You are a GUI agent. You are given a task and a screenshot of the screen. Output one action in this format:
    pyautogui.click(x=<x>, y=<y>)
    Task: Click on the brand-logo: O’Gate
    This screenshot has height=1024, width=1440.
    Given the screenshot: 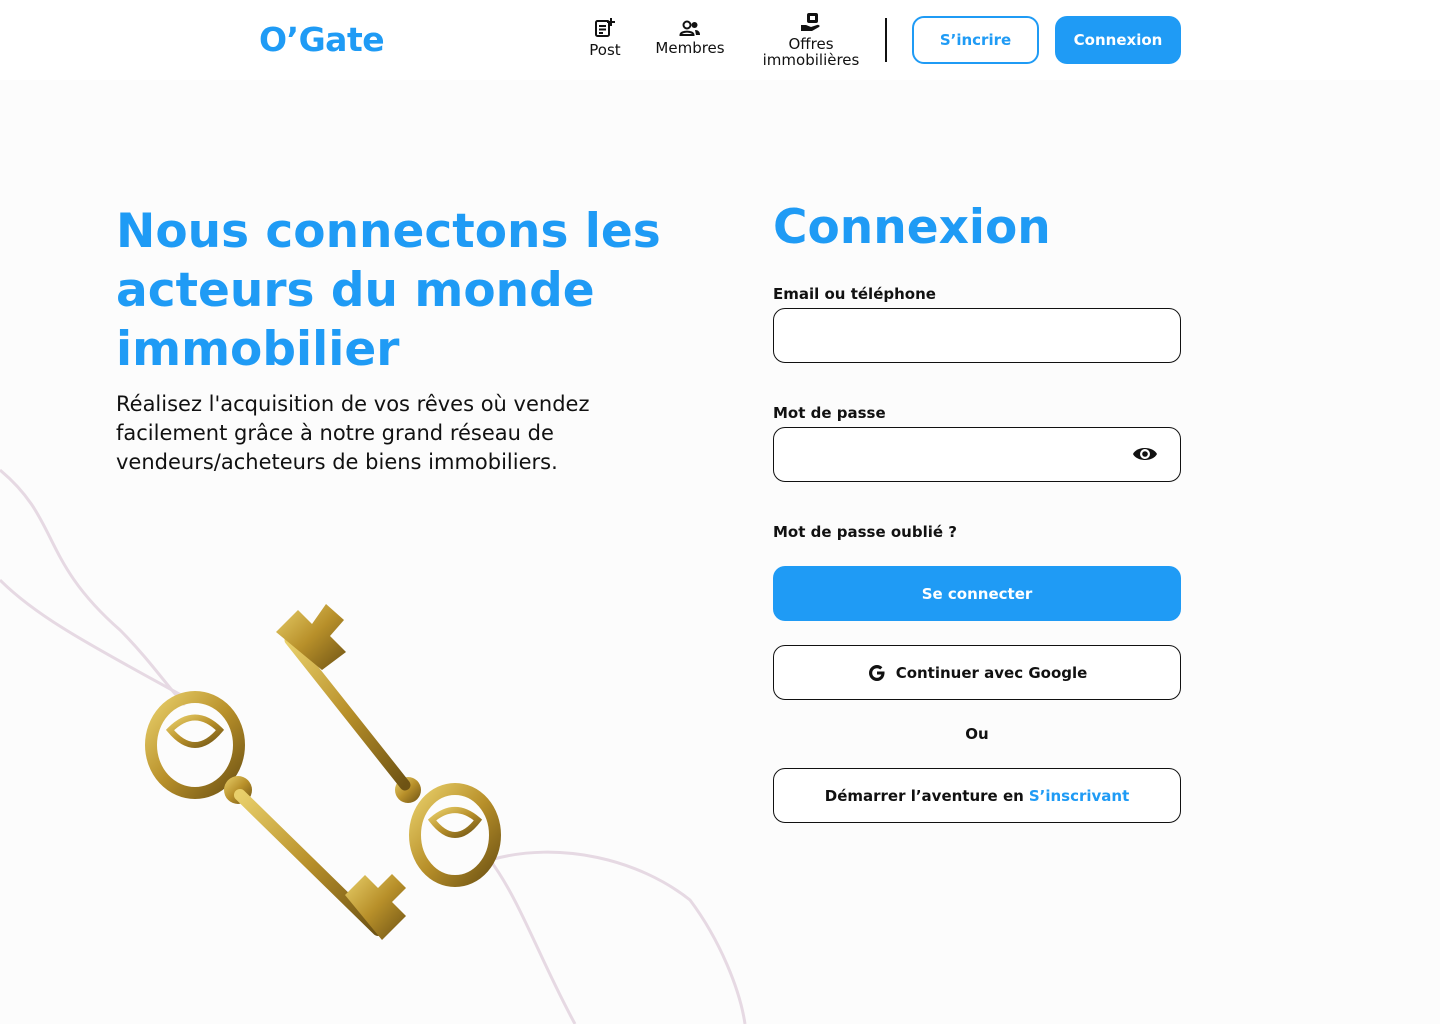 What is the action you would take?
    pyautogui.click(x=322, y=39)
    